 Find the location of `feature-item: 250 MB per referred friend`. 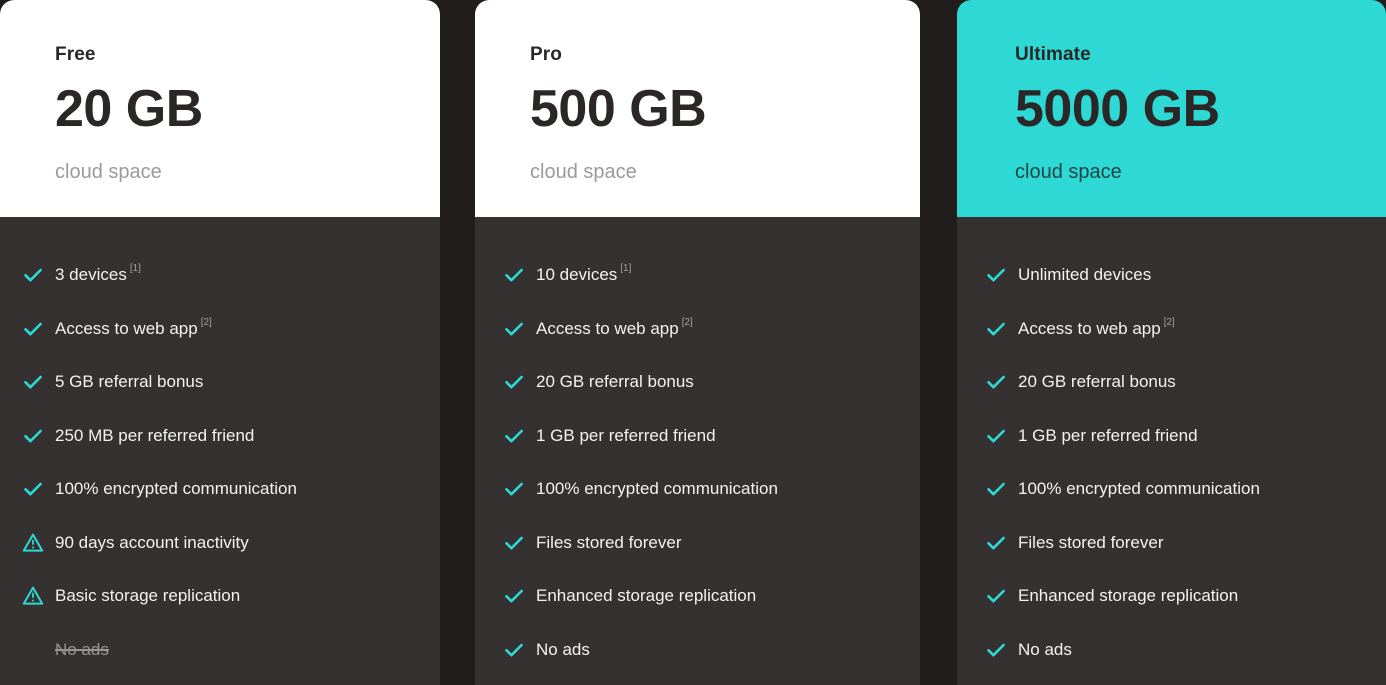

feature-item: 250 MB per referred friend is located at coordinates (220, 452).